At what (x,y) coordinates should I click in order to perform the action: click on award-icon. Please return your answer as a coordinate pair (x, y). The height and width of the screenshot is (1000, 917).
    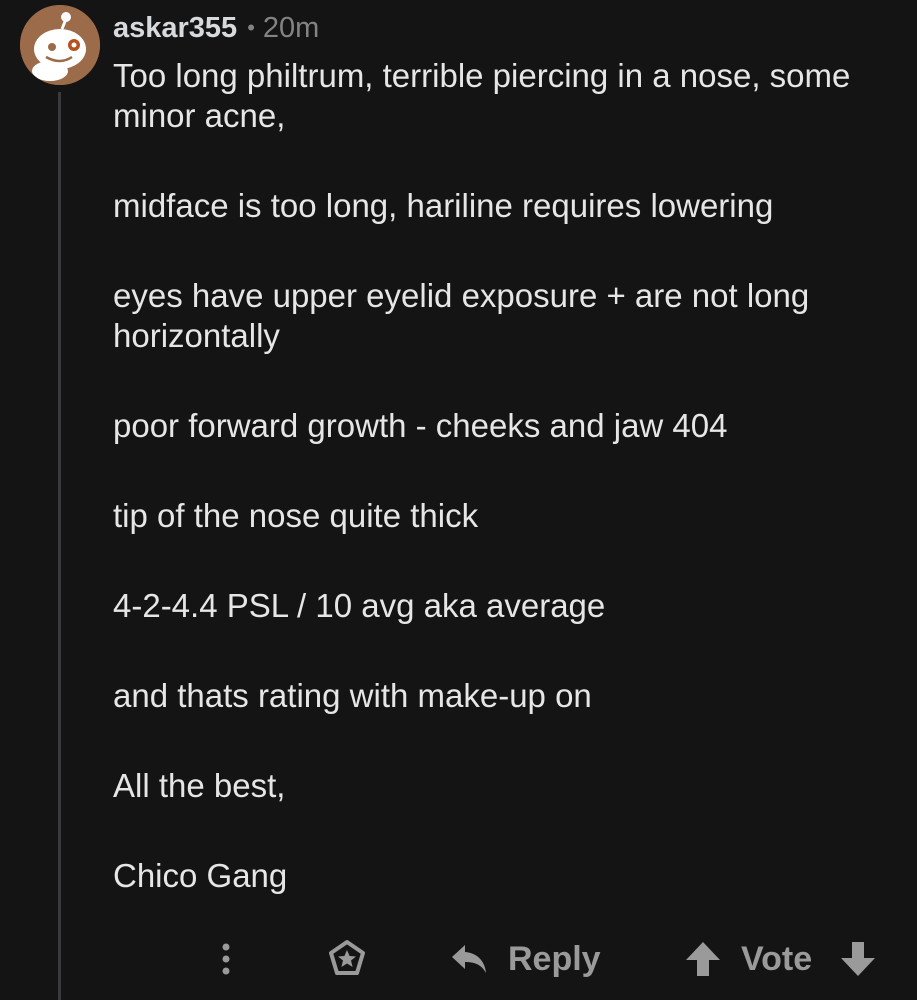
    Looking at the image, I should click on (347, 957).